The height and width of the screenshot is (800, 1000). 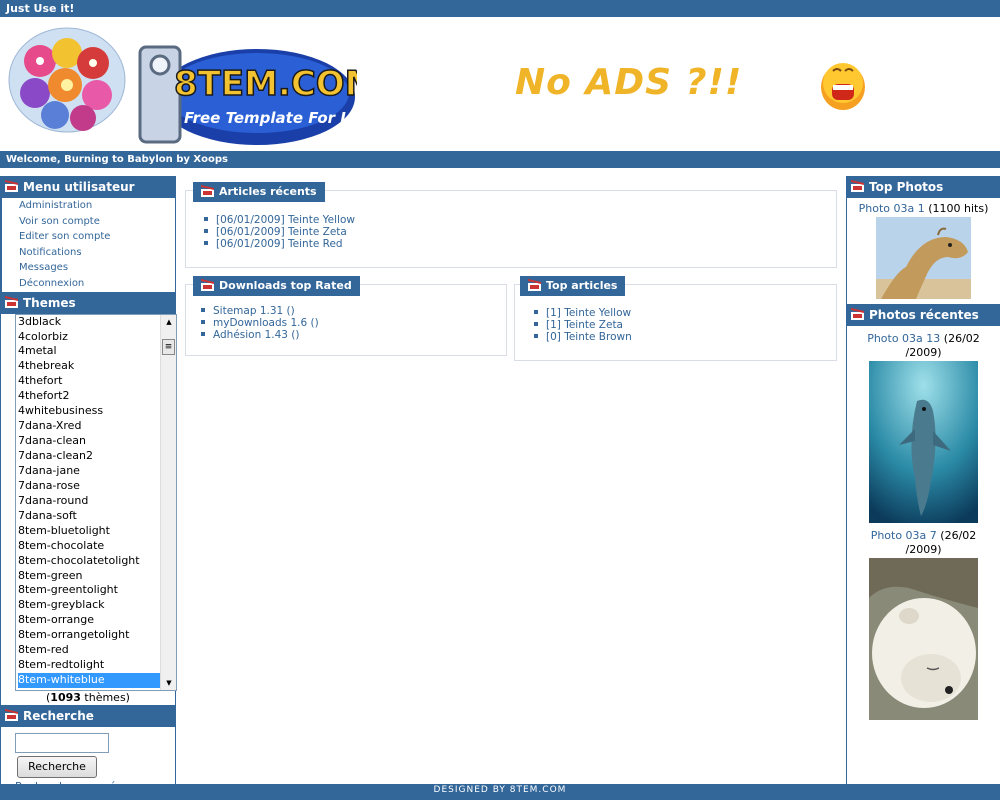 I want to click on top-photos-title: Top Photos, so click(x=923, y=187).